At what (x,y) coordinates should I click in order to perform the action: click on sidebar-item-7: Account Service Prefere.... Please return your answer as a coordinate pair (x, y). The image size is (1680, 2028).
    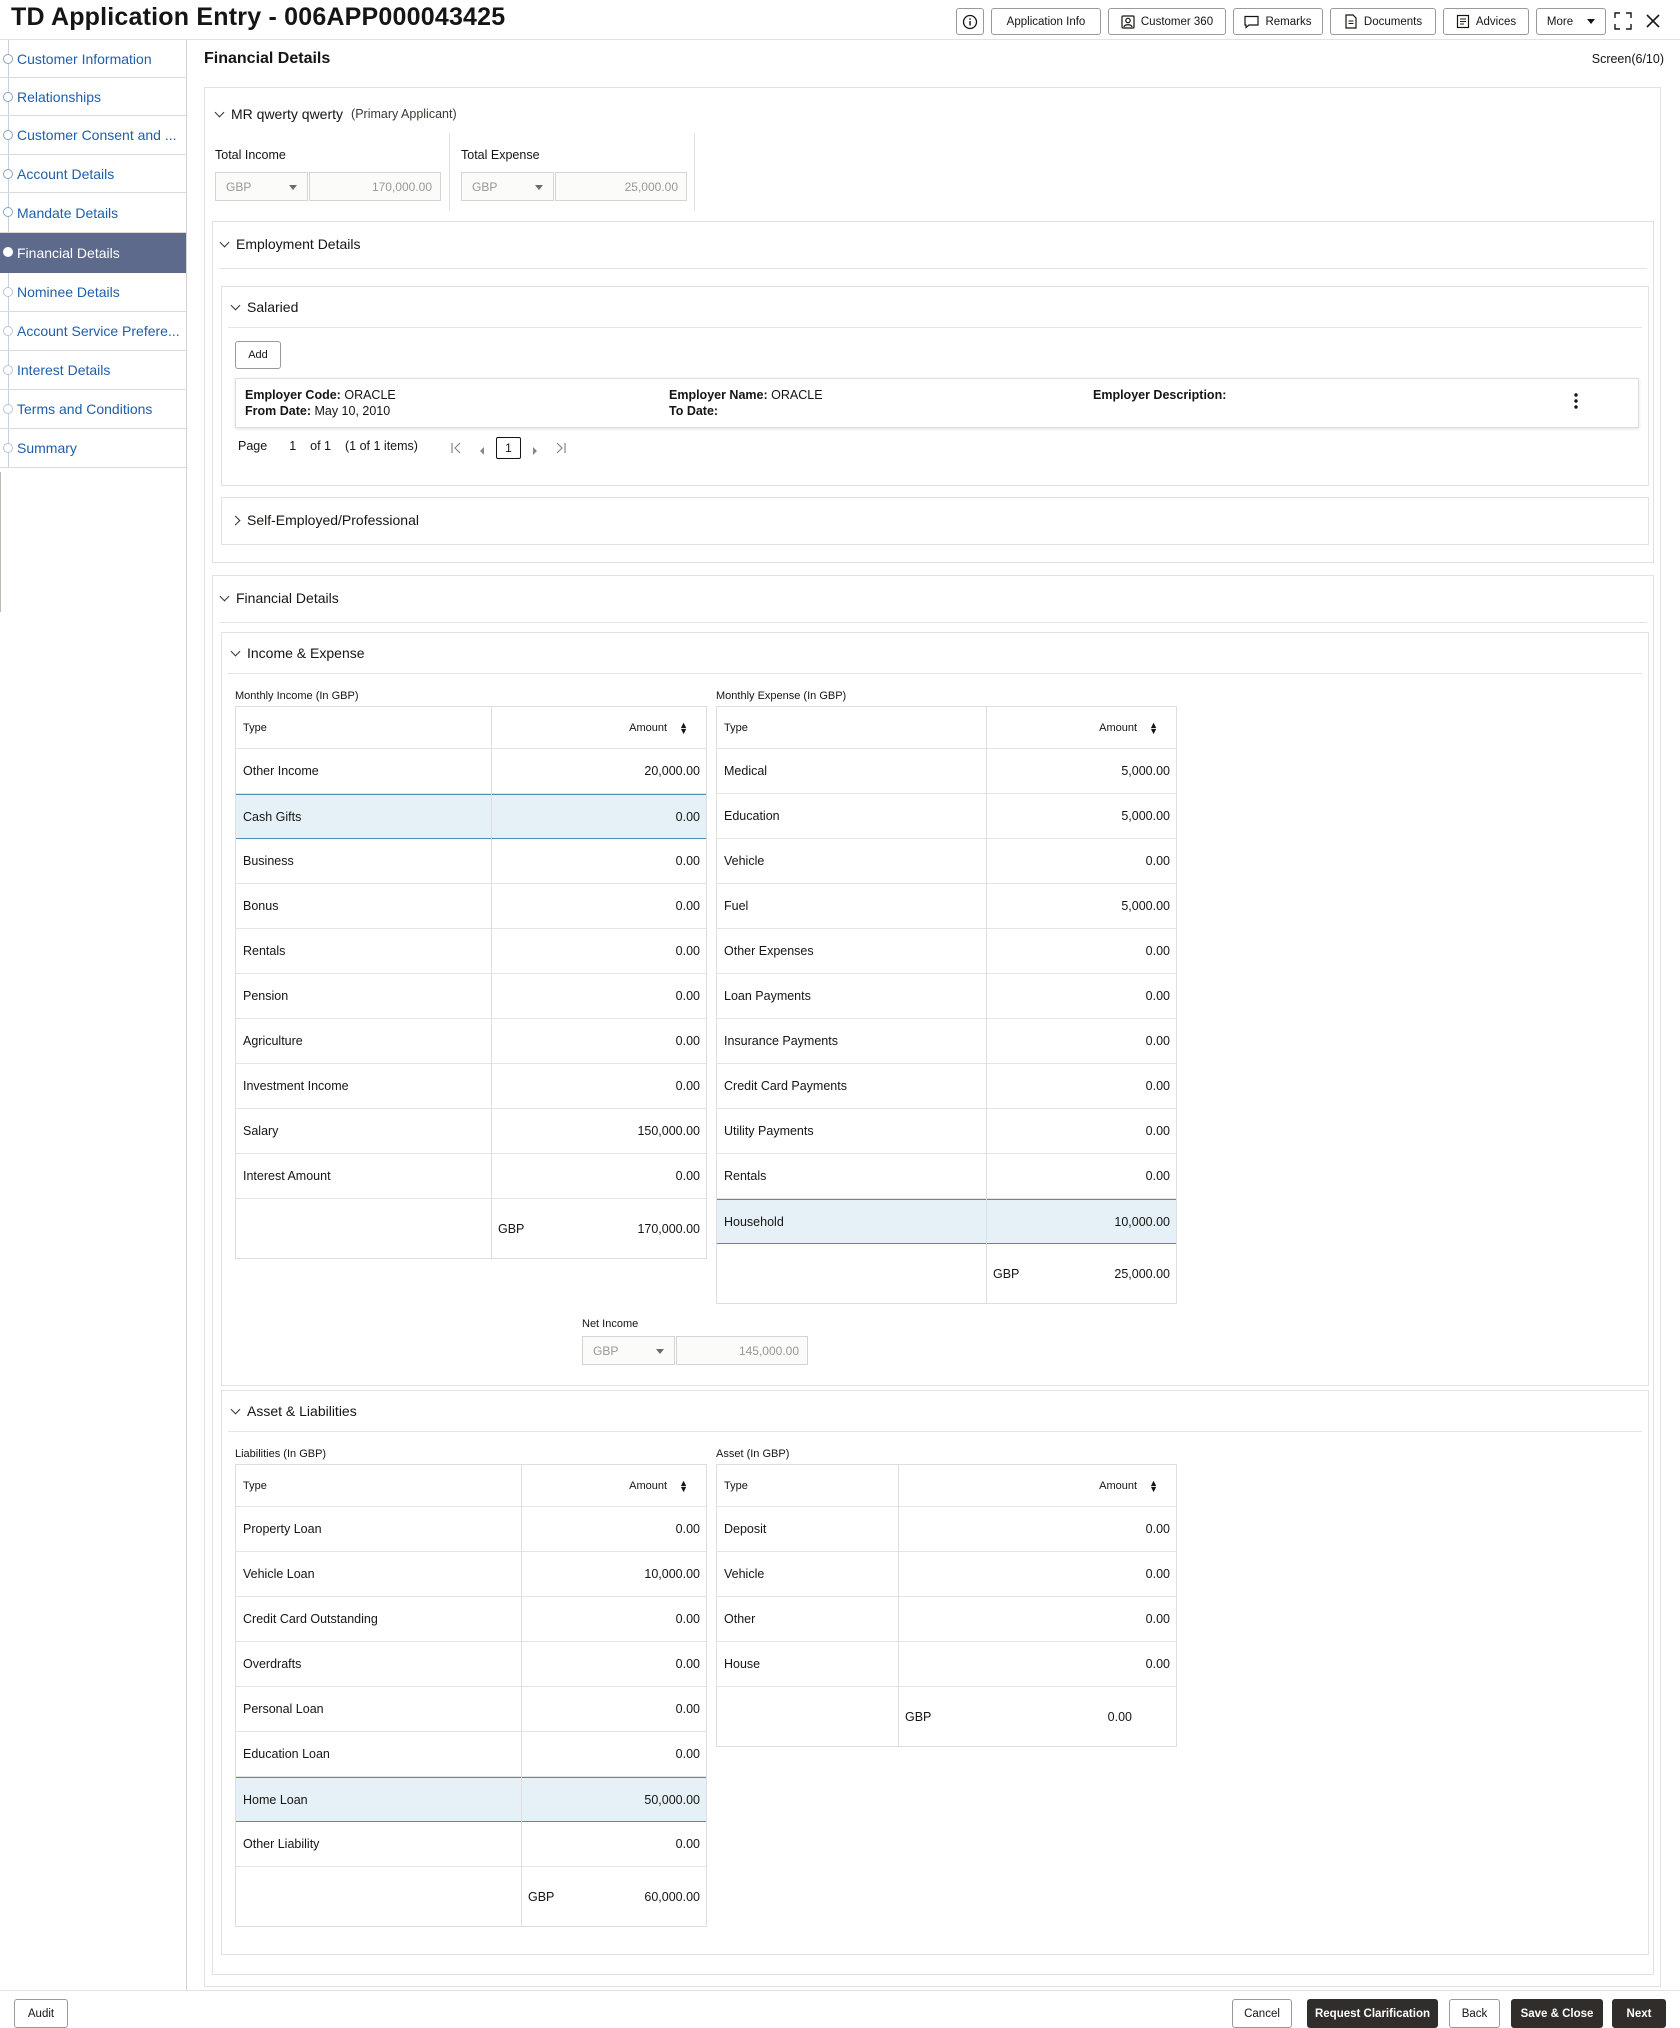
    Looking at the image, I should click on (93, 331).